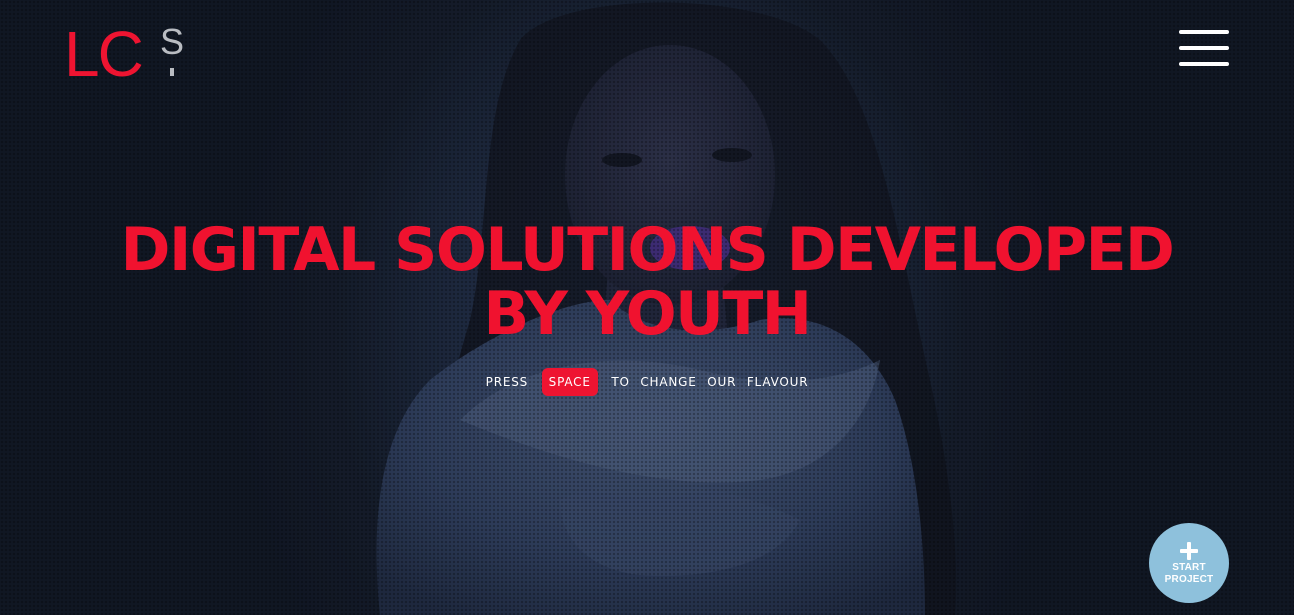 The image size is (1294, 615). Describe the element at coordinates (1189, 567) in the screenshot. I see `start-label-line-1: START` at that location.